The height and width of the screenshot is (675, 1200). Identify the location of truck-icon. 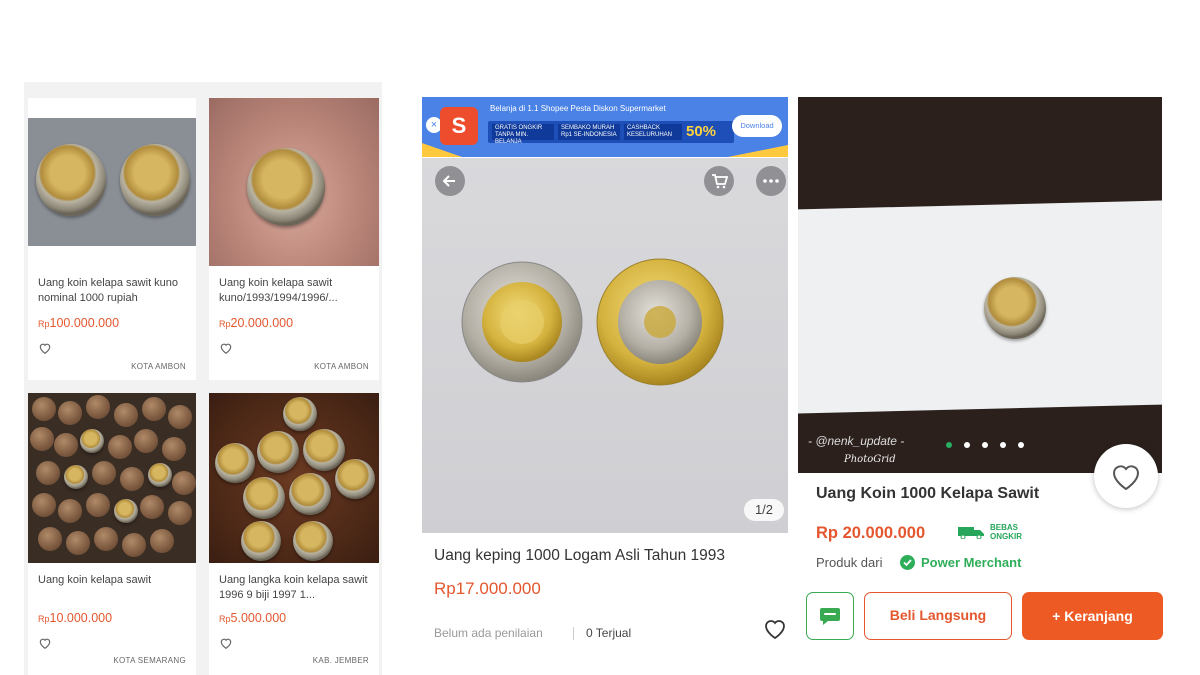
(971, 533).